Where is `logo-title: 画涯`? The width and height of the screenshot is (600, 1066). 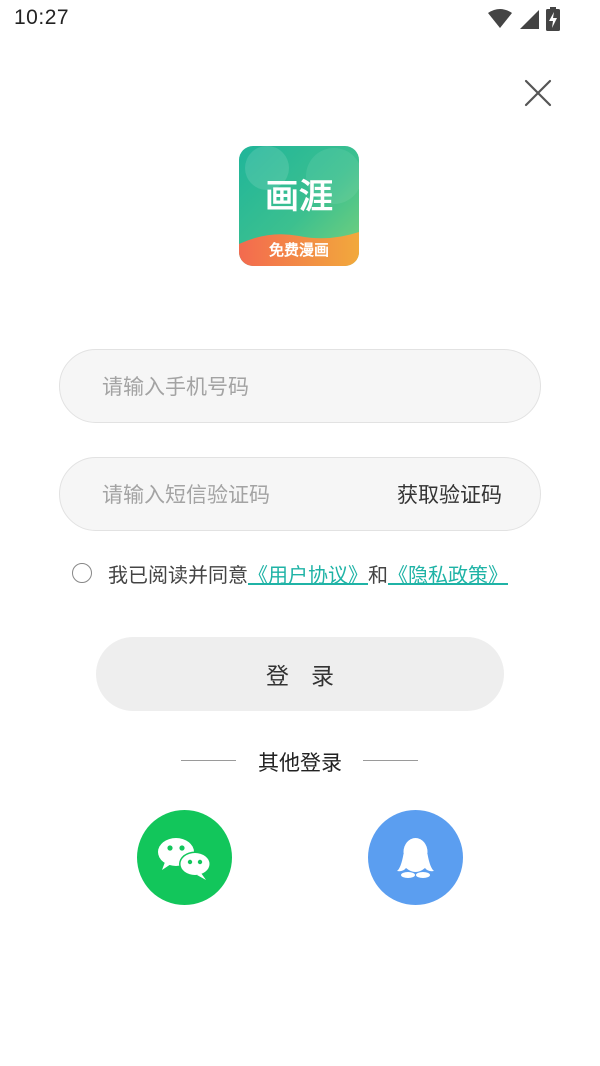
logo-title: 画涯 is located at coordinates (299, 197).